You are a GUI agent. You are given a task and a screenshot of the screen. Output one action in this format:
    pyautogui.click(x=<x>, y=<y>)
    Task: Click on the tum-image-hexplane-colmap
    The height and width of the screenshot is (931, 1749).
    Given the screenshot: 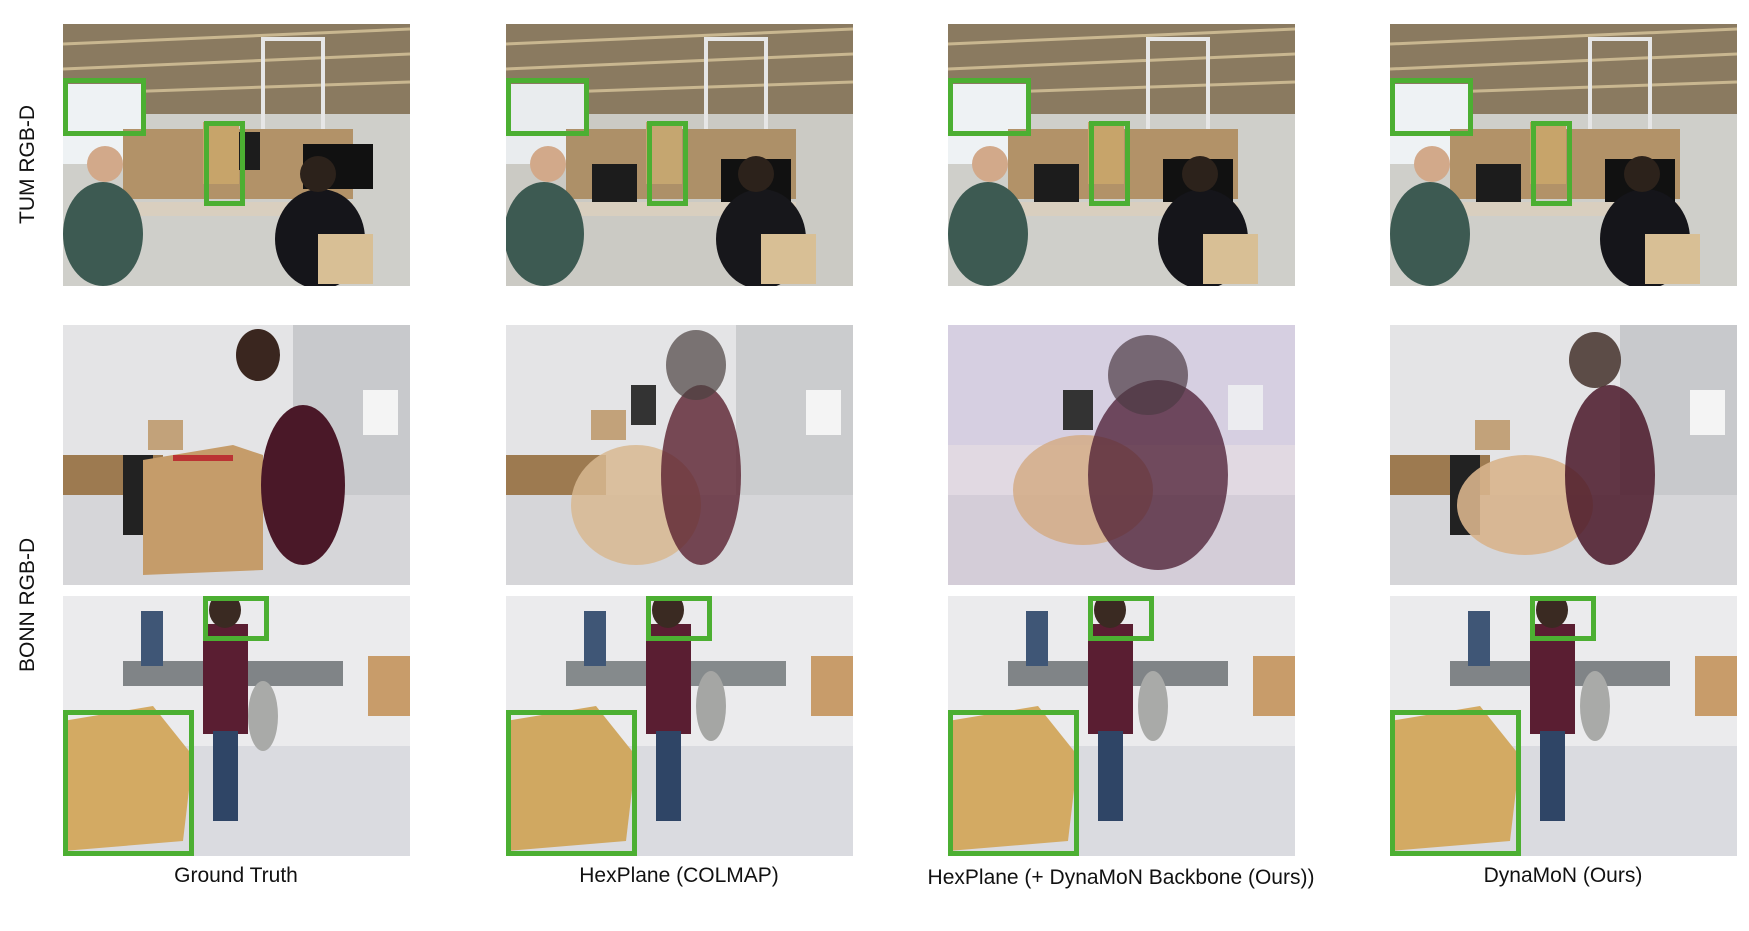 What is the action you would take?
    pyautogui.click(x=679, y=155)
    